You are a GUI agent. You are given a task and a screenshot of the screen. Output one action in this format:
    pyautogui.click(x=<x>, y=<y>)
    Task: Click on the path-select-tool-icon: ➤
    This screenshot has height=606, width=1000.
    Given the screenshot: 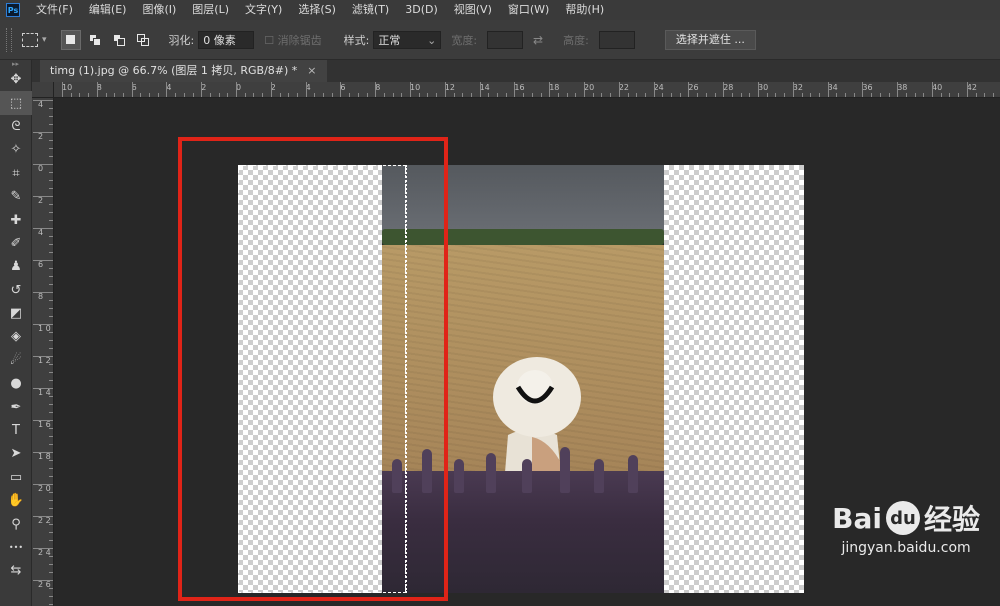 What is the action you would take?
    pyautogui.click(x=16, y=453)
    